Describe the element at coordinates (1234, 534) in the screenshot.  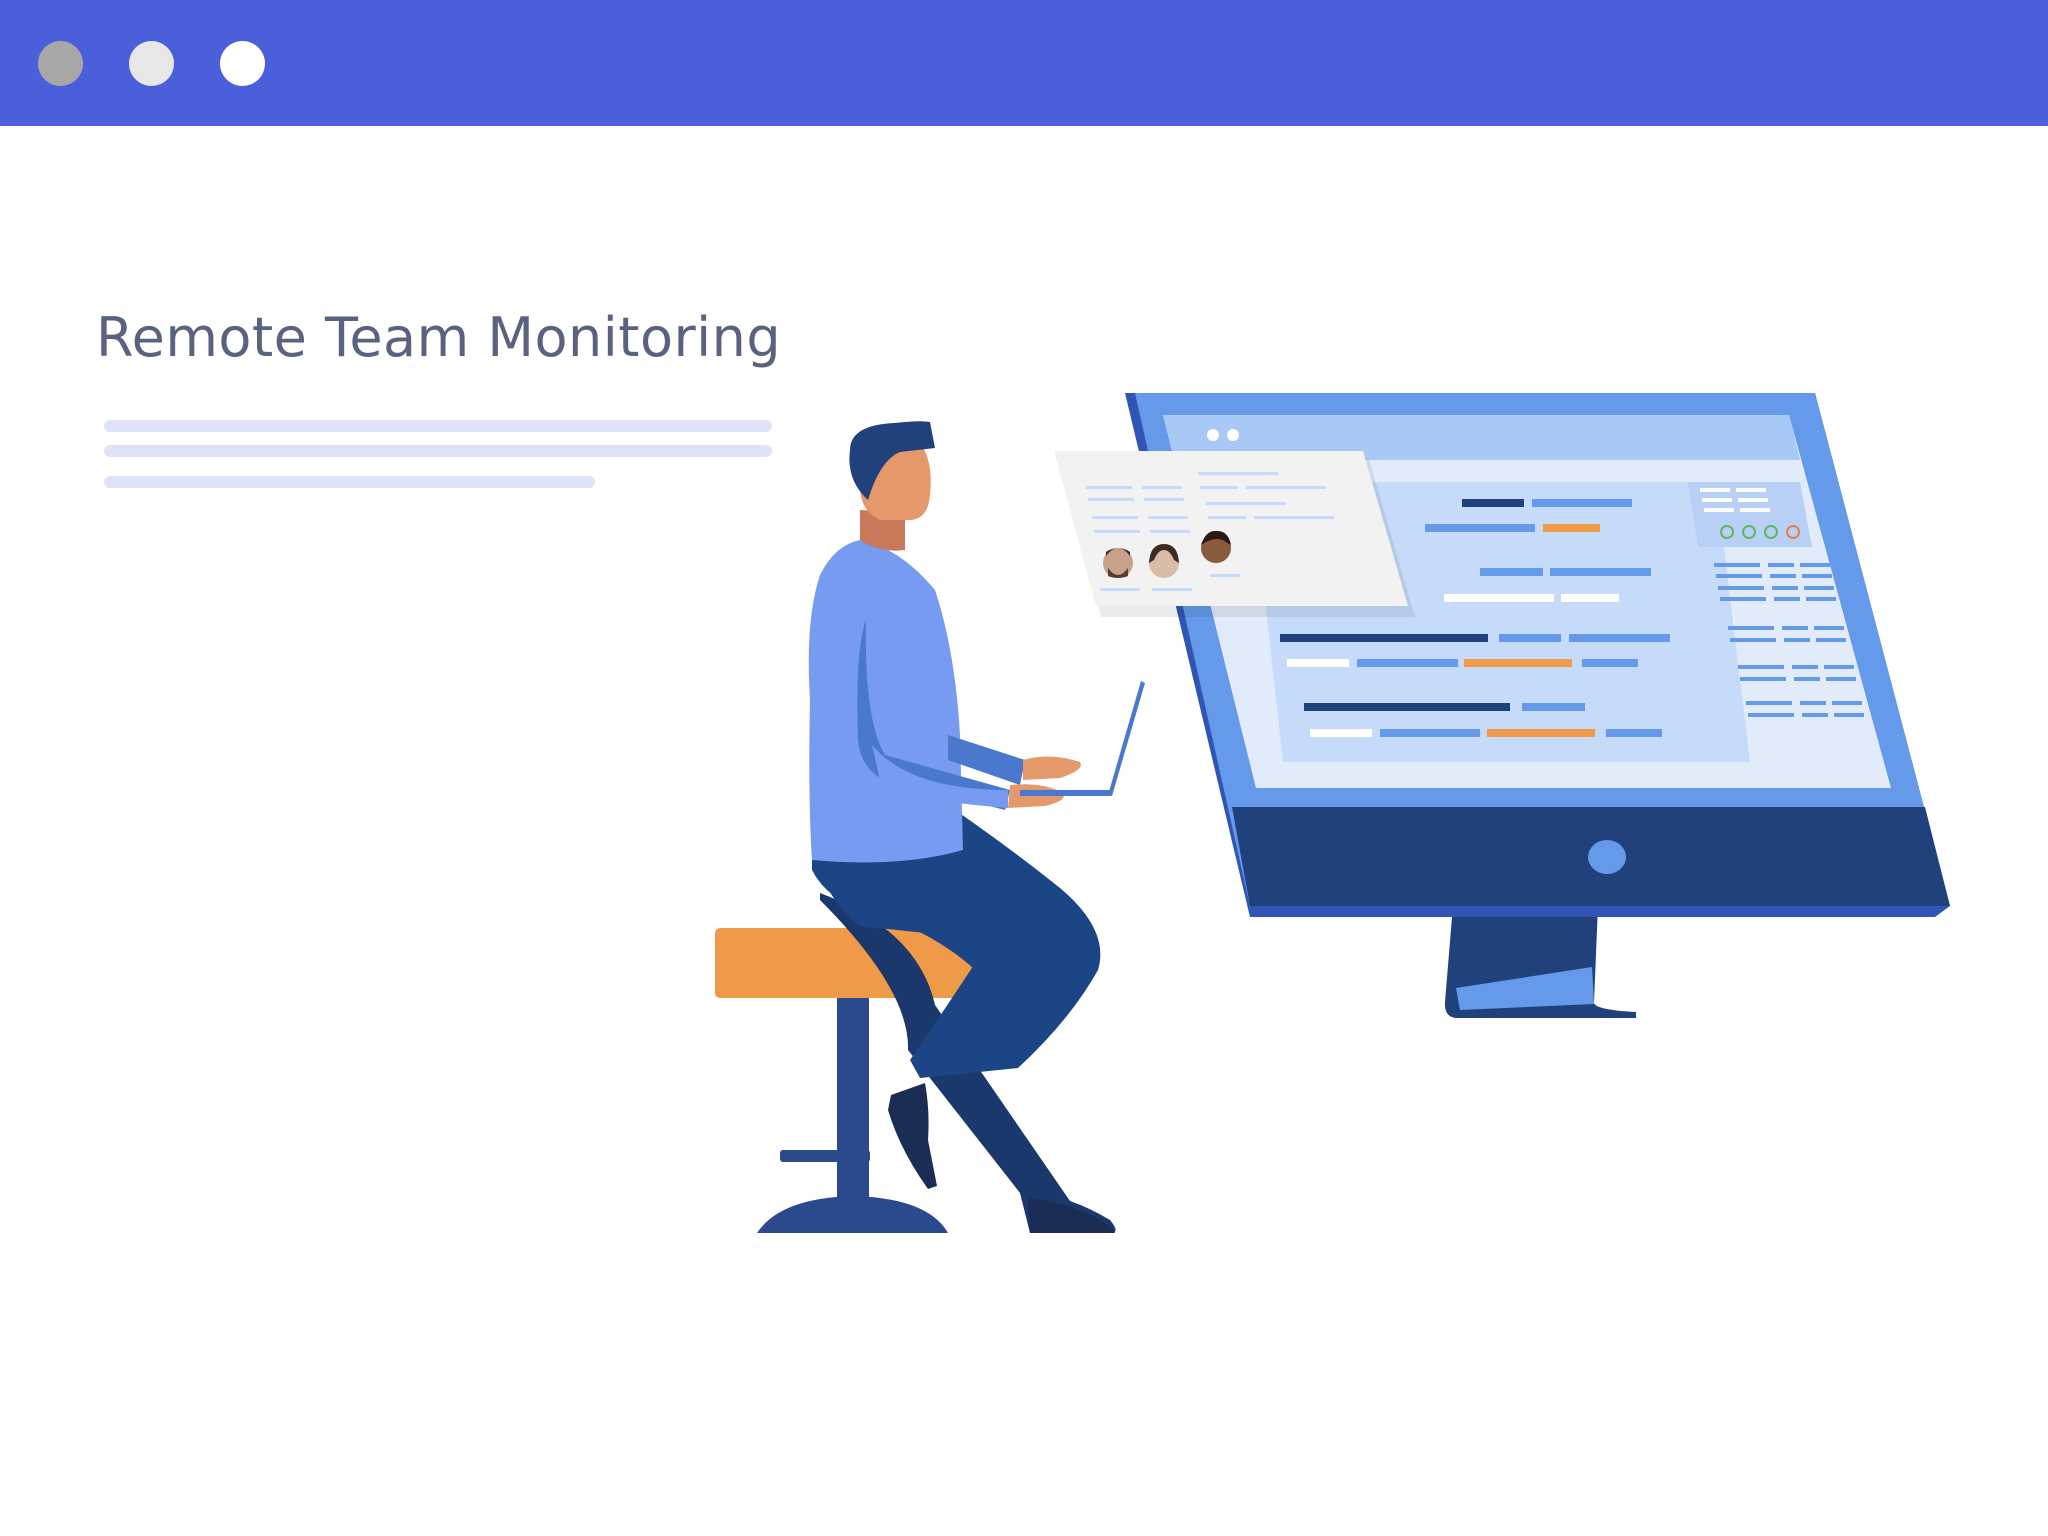
I see `team-card-illustration` at that location.